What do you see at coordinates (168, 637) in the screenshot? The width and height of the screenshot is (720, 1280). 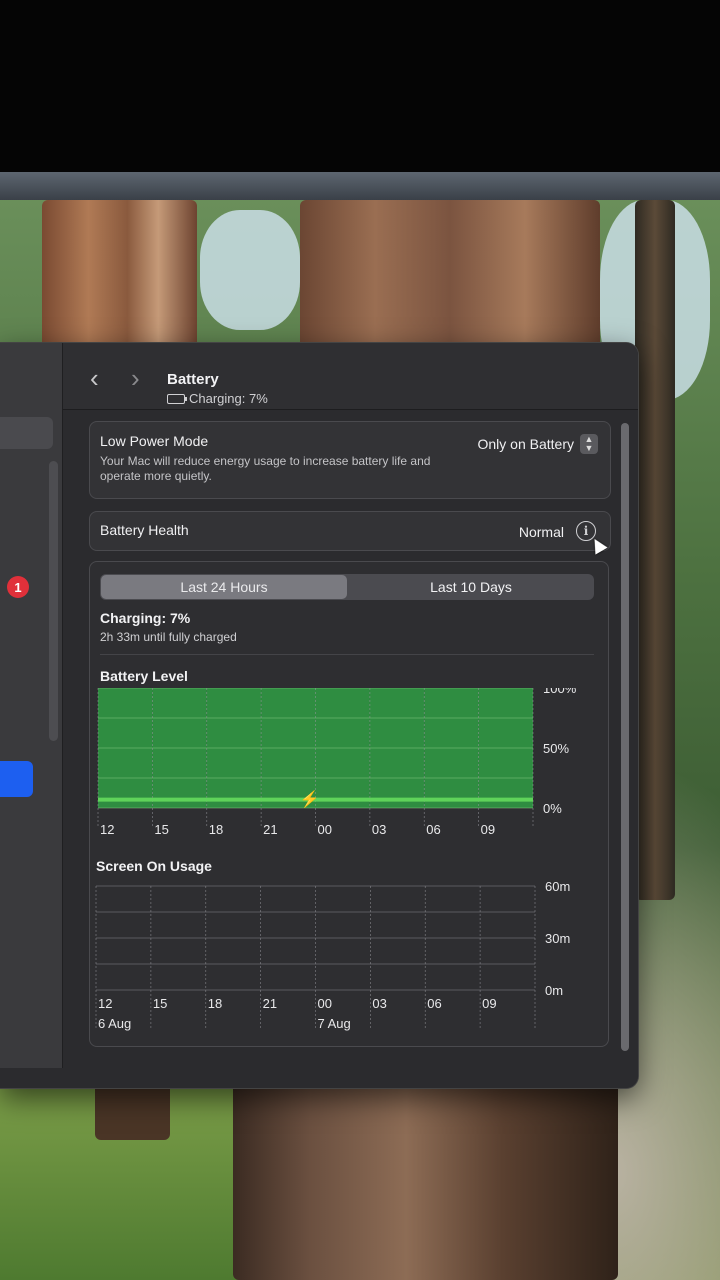 I see `charging-status-detail: 2h 33m until fully charged` at bounding box center [168, 637].